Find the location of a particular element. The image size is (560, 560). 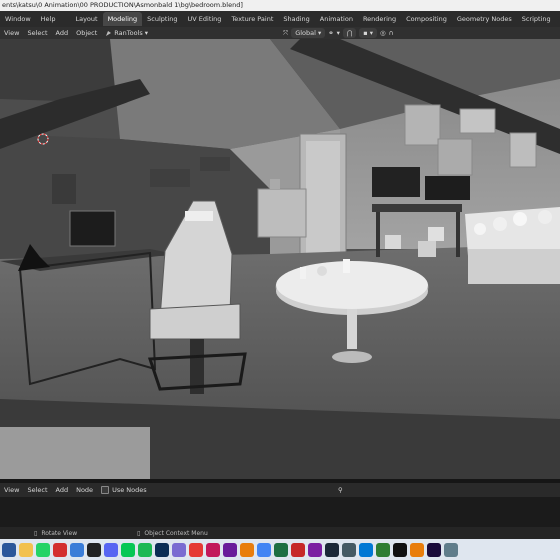

music-icon is located at coordinates (213, 549).